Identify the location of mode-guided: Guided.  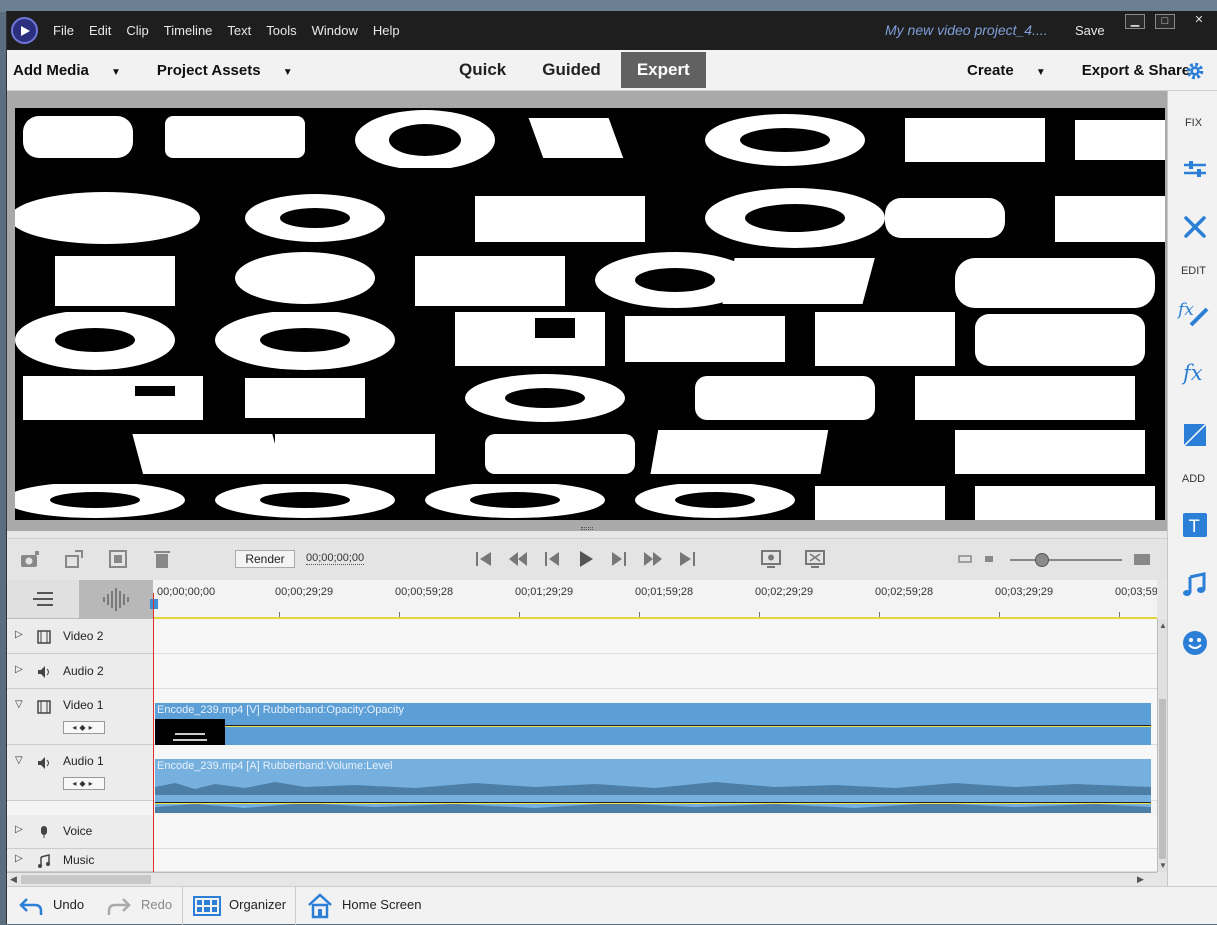
(571, 70).